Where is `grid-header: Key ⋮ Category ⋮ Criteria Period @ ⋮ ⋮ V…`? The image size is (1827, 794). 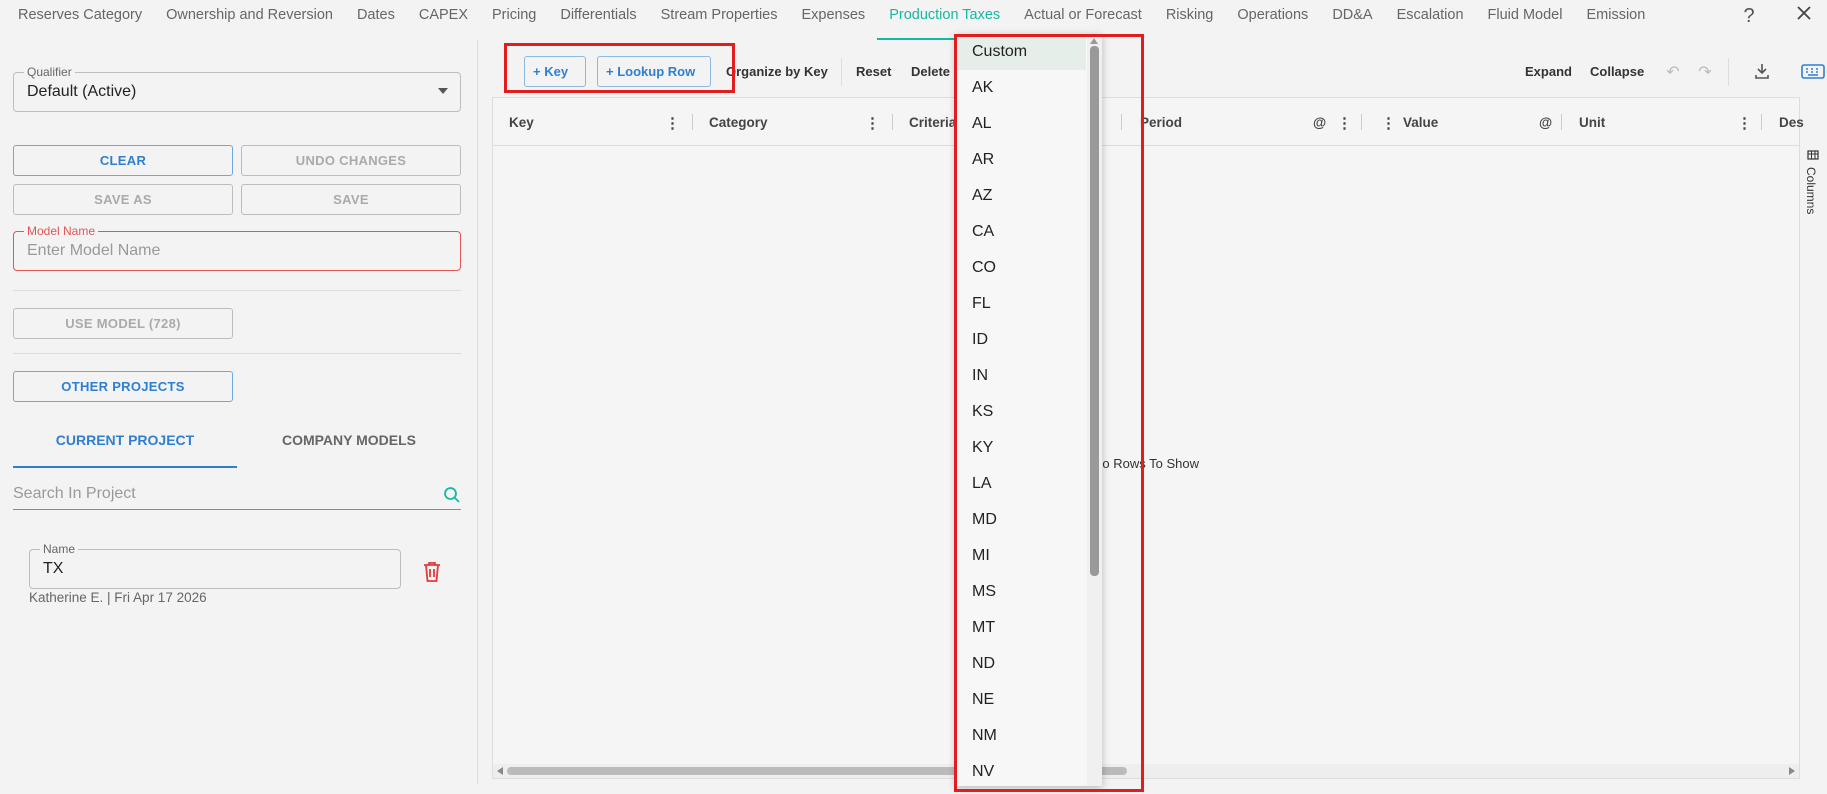
grid-header: Key ⋮ Category ⋮ Criteria Period @ ⋮ ⋮ V… is located at coordinates (1148, 122).